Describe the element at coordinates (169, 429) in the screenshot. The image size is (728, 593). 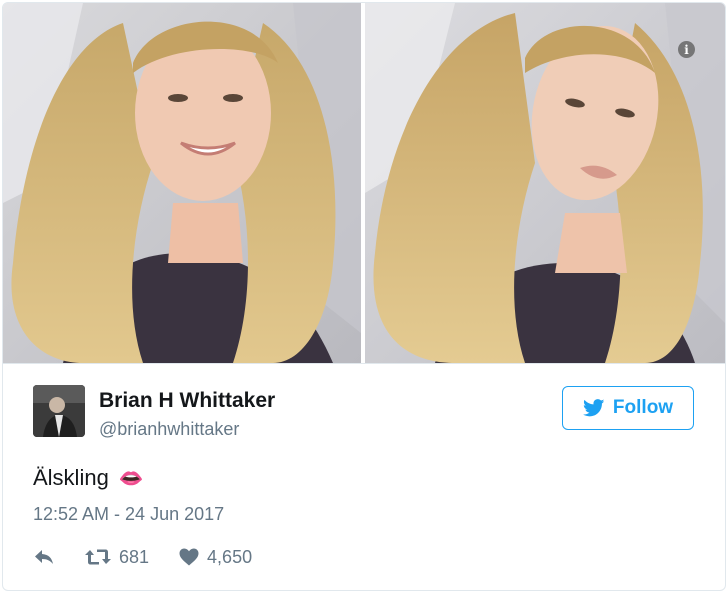
I see `author-handle: @brianhwhittaker` at that location.